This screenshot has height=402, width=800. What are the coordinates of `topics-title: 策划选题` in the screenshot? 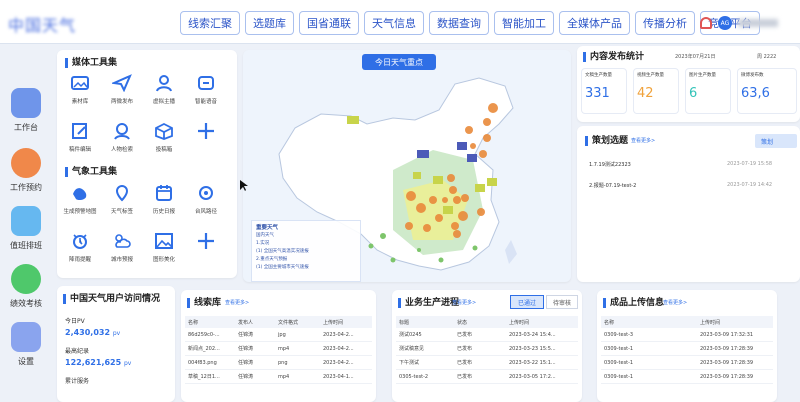 It's located at (606, 141).